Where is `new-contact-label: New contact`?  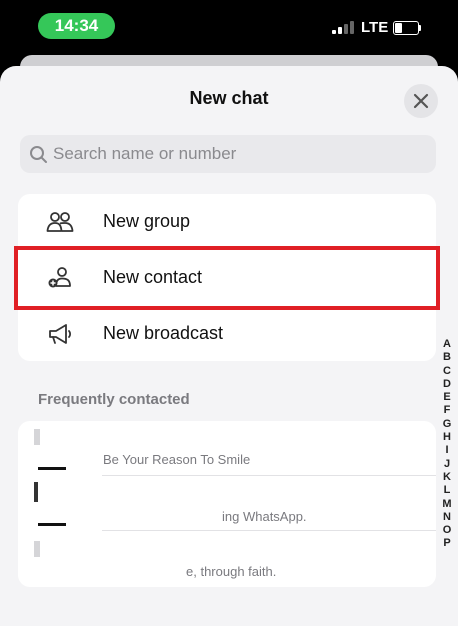
new-contact-label: New contact is located at coordinates (153, 277).